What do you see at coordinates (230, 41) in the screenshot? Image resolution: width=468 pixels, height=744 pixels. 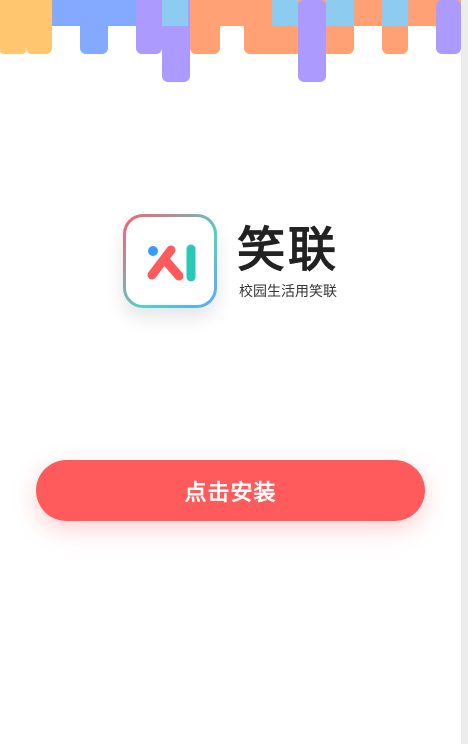 I see `top-decorative-banner` at bounding box center [230, 41].